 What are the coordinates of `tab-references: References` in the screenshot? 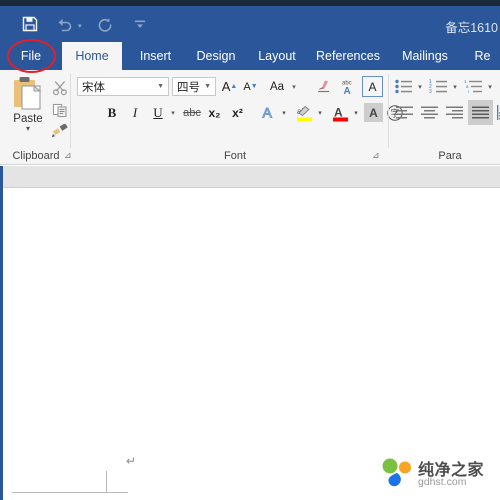 It's located at (348, 56).